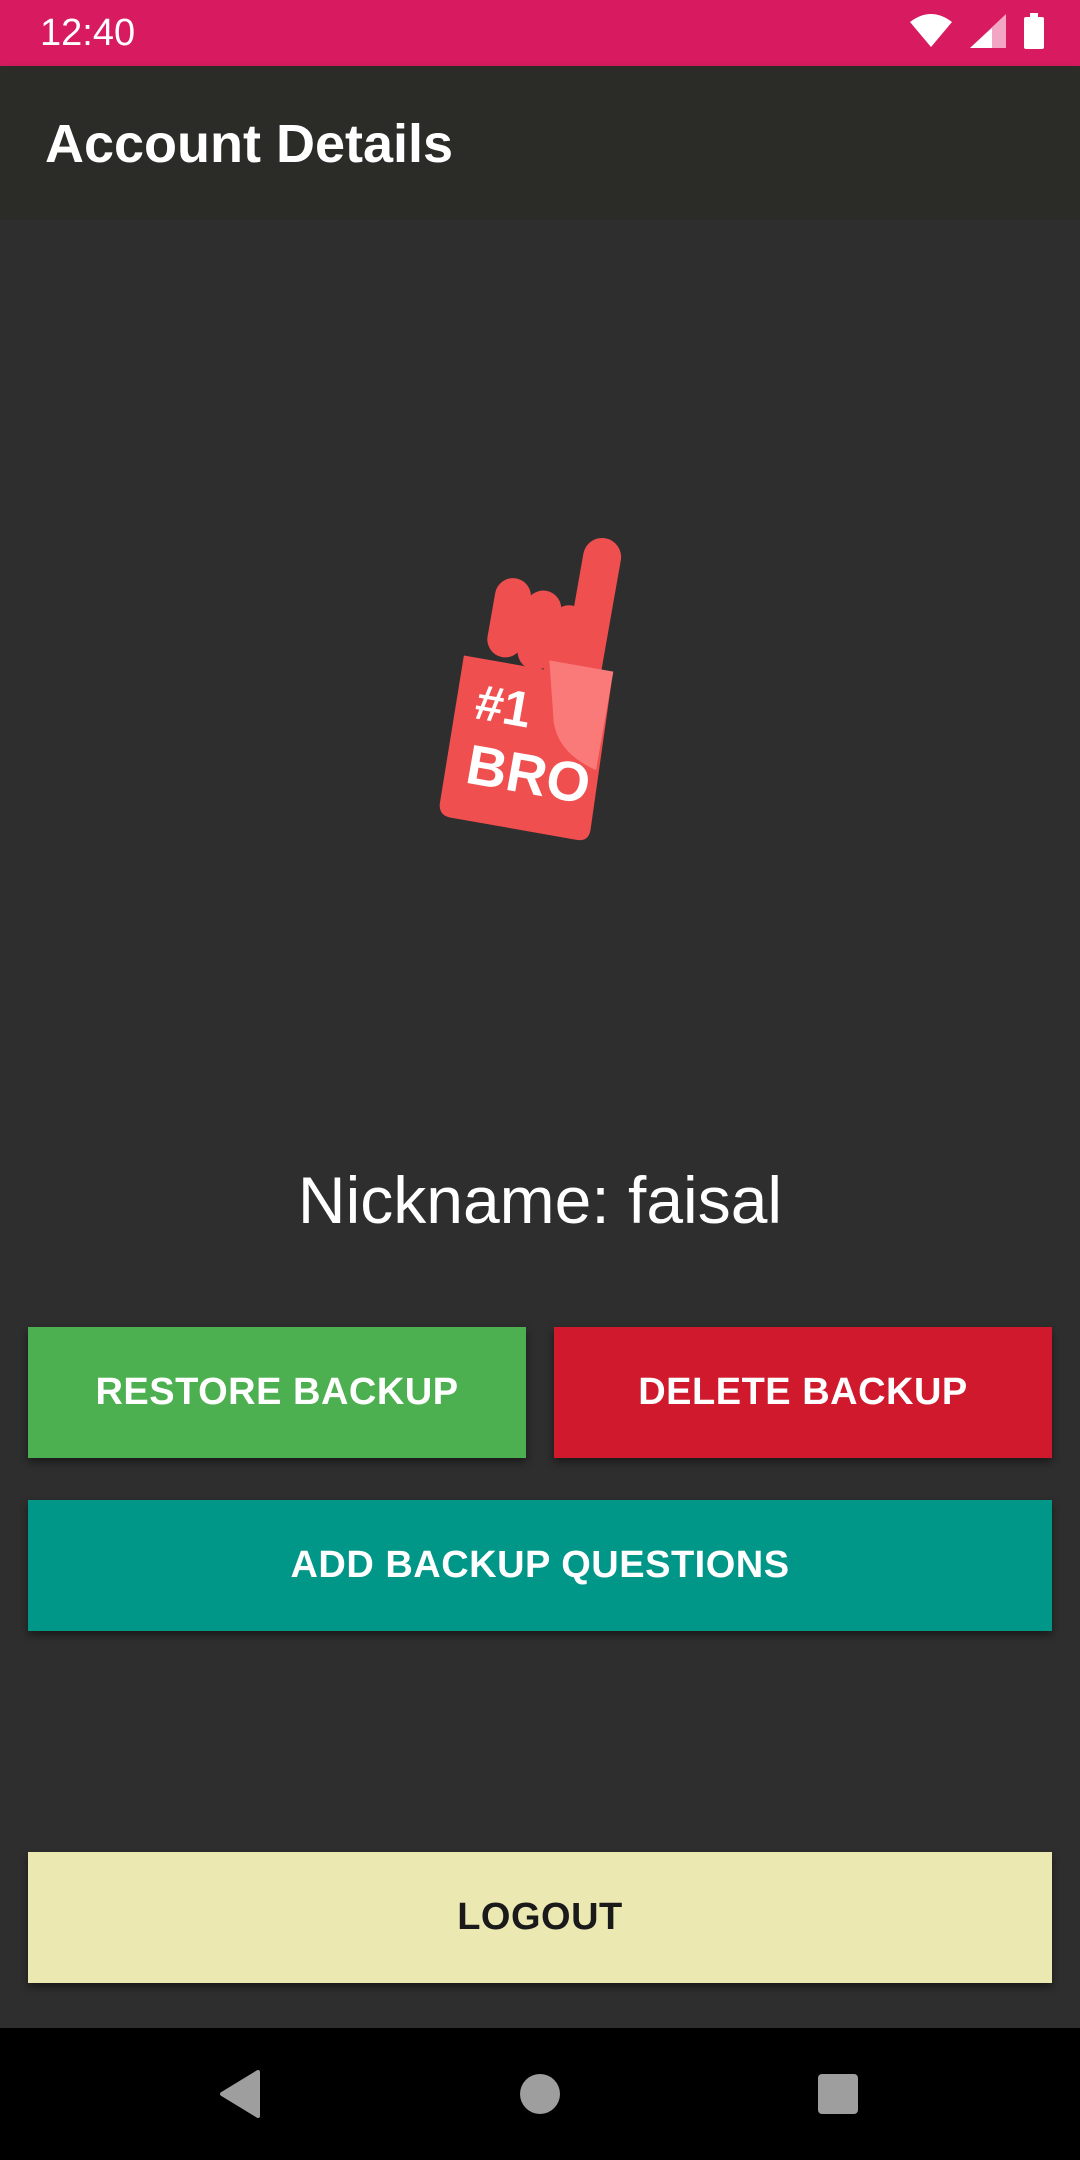 This screenshot has height=2160, width=1080. I want to click on status-bar: 12:40, so click(540, 33).